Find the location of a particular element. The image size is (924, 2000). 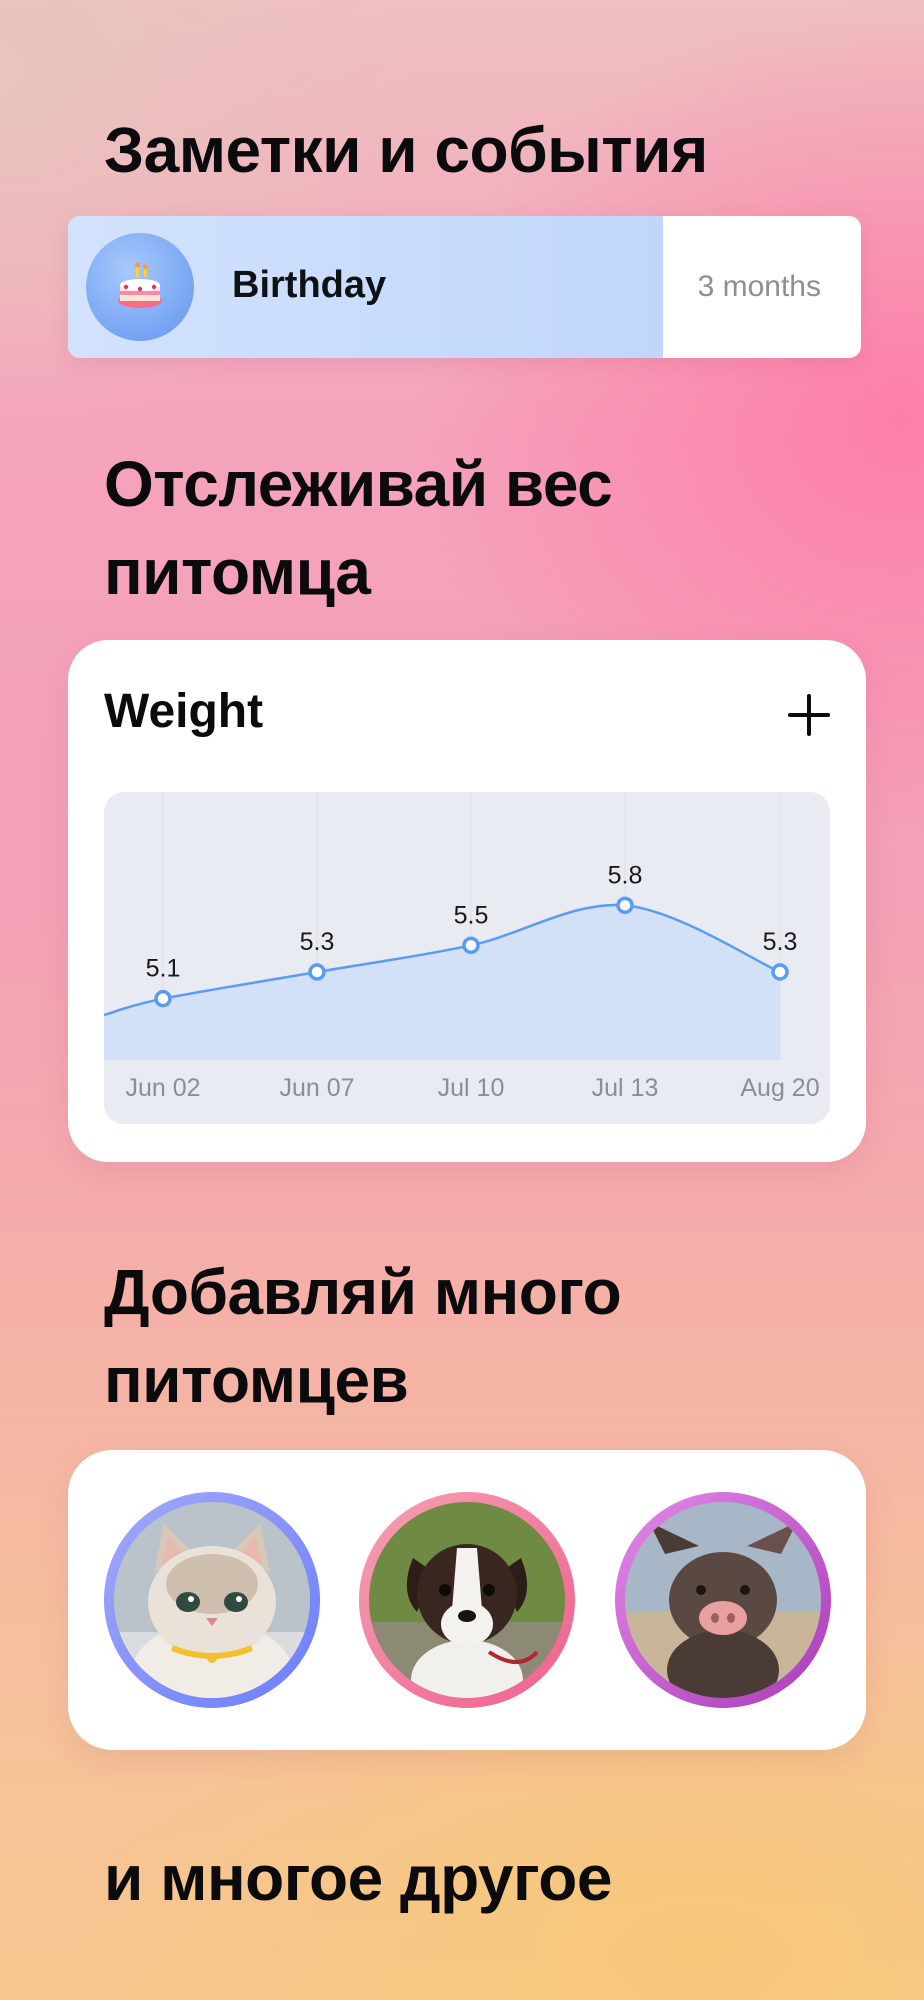

chart-x-tick-label: Aug 20 is located at coordinates (779, 1088).